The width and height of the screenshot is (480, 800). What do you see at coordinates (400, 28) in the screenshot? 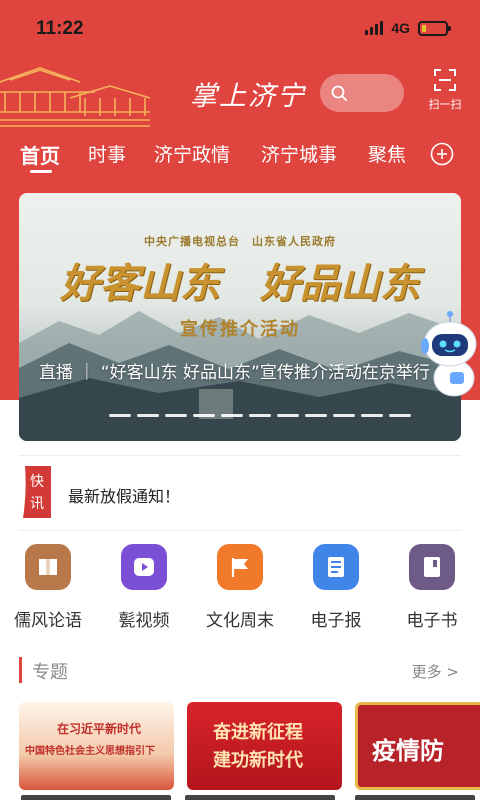
I see `network-type: 4G` at bounding box center [400, 28].